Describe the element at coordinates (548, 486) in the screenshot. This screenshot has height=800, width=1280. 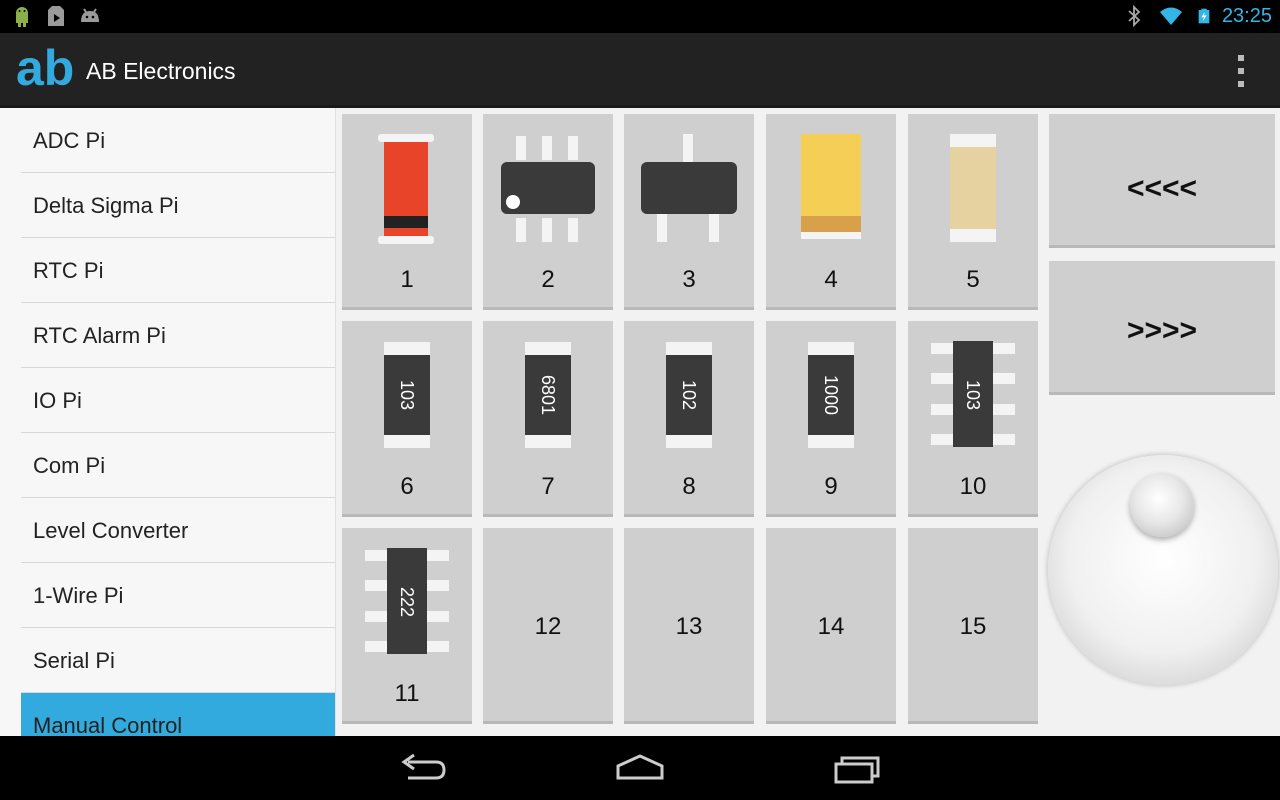
I see `tile-number: 7` at that location.